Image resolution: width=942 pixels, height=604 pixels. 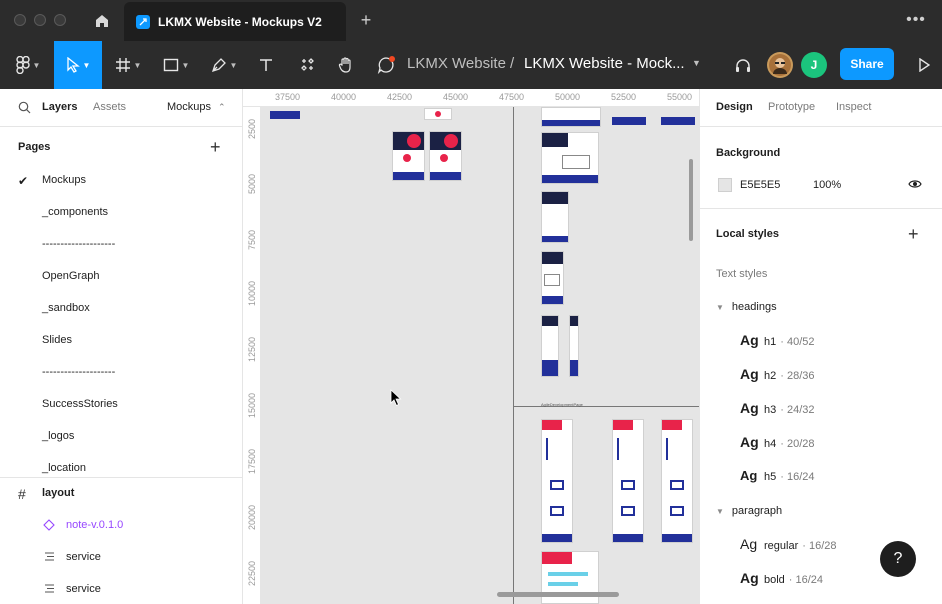 What do you see at coordinates (80, 404) in the screenshot?
I see `page-item: SuccessStories` at bounding box center [80, 404].